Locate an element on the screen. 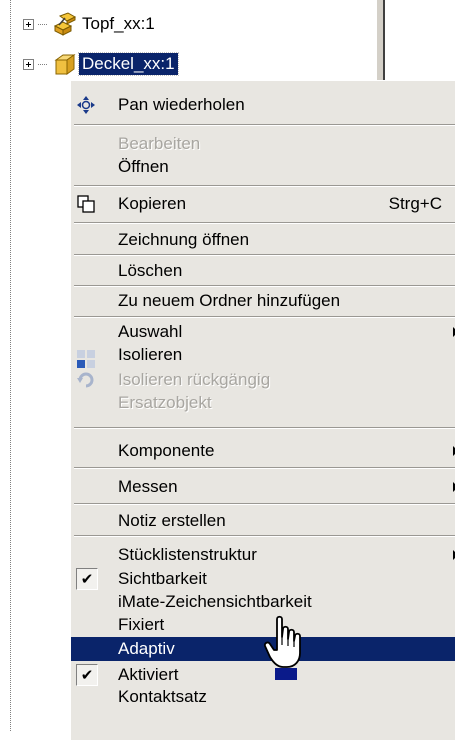 This screenshot has height=740, width=455. menu-item-sichtbarkeit: ✔ Sichtbarkeit is located at coordinates (263, 579).